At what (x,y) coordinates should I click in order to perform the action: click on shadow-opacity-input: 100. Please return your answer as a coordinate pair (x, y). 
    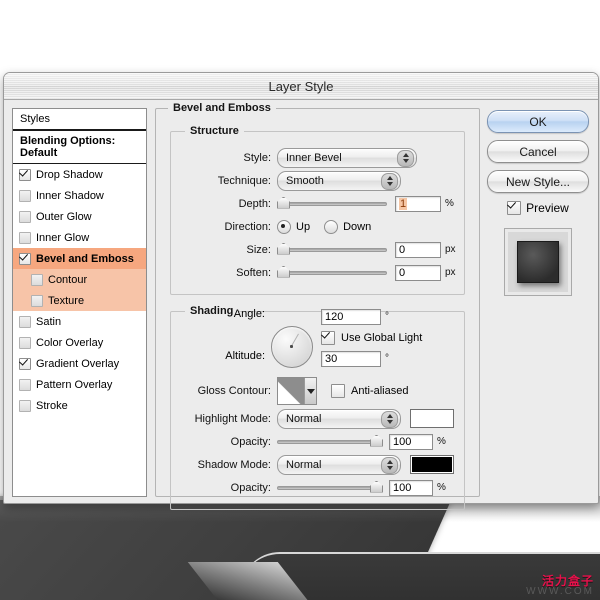
    Looking at the image, I should click on (411, 487).